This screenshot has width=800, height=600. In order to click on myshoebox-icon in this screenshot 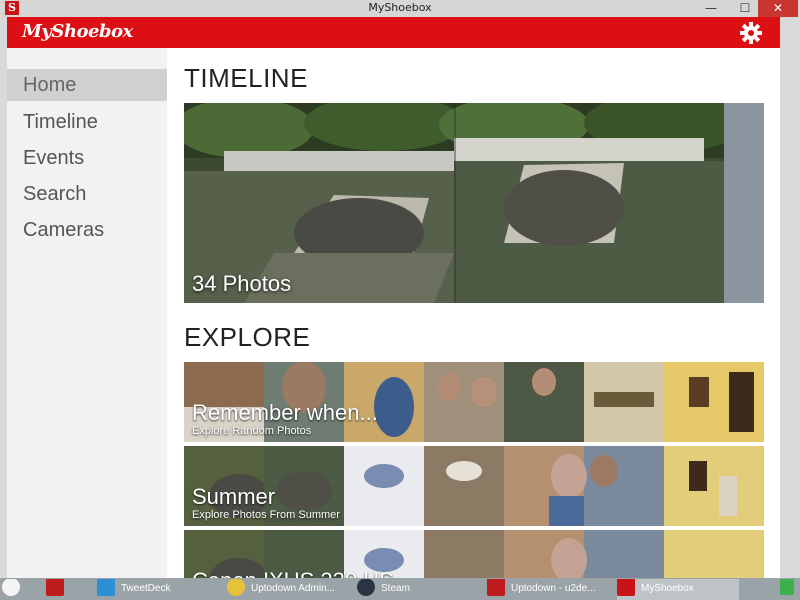, I will do `click(626, 588)`.